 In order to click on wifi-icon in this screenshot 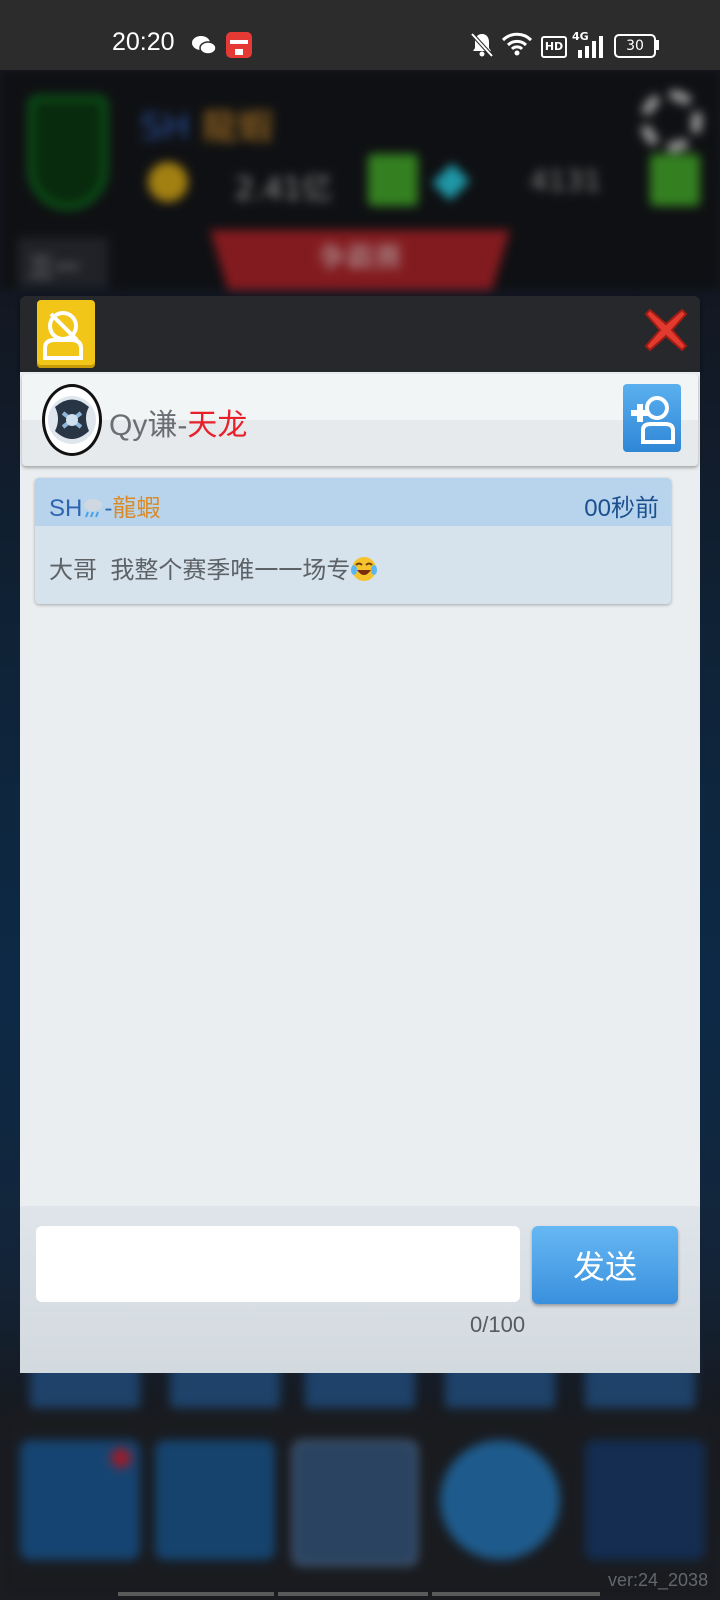, I will do `click(517, 46)`.